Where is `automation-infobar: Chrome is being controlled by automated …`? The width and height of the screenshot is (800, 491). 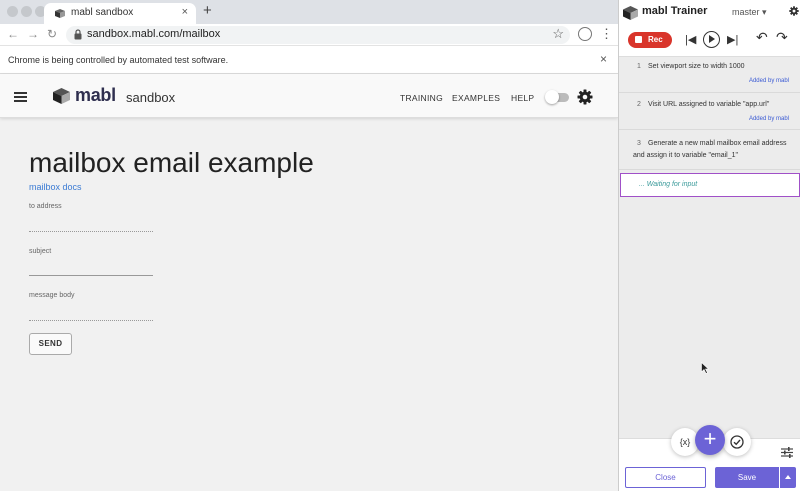 automation-infobar: Chrome is being controlled by automated … is located at coordinates (309, 60).